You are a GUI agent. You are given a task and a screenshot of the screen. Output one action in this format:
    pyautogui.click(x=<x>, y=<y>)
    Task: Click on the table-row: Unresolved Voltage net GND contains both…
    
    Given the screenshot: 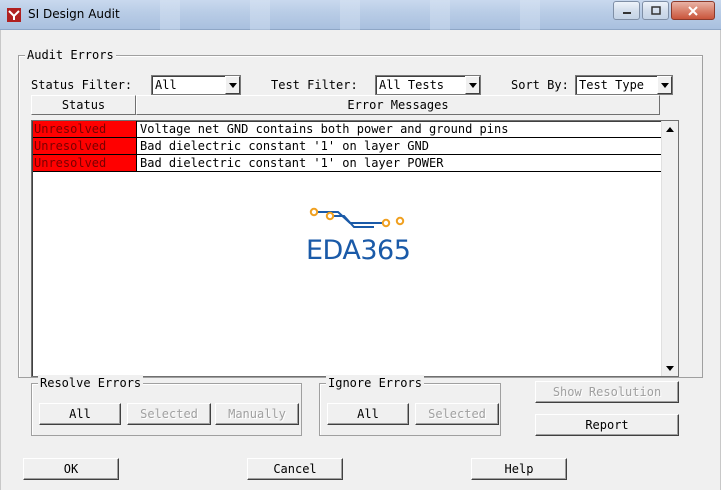 What is the action you would take?
    pyautogui.click(x=347, y=129)
    